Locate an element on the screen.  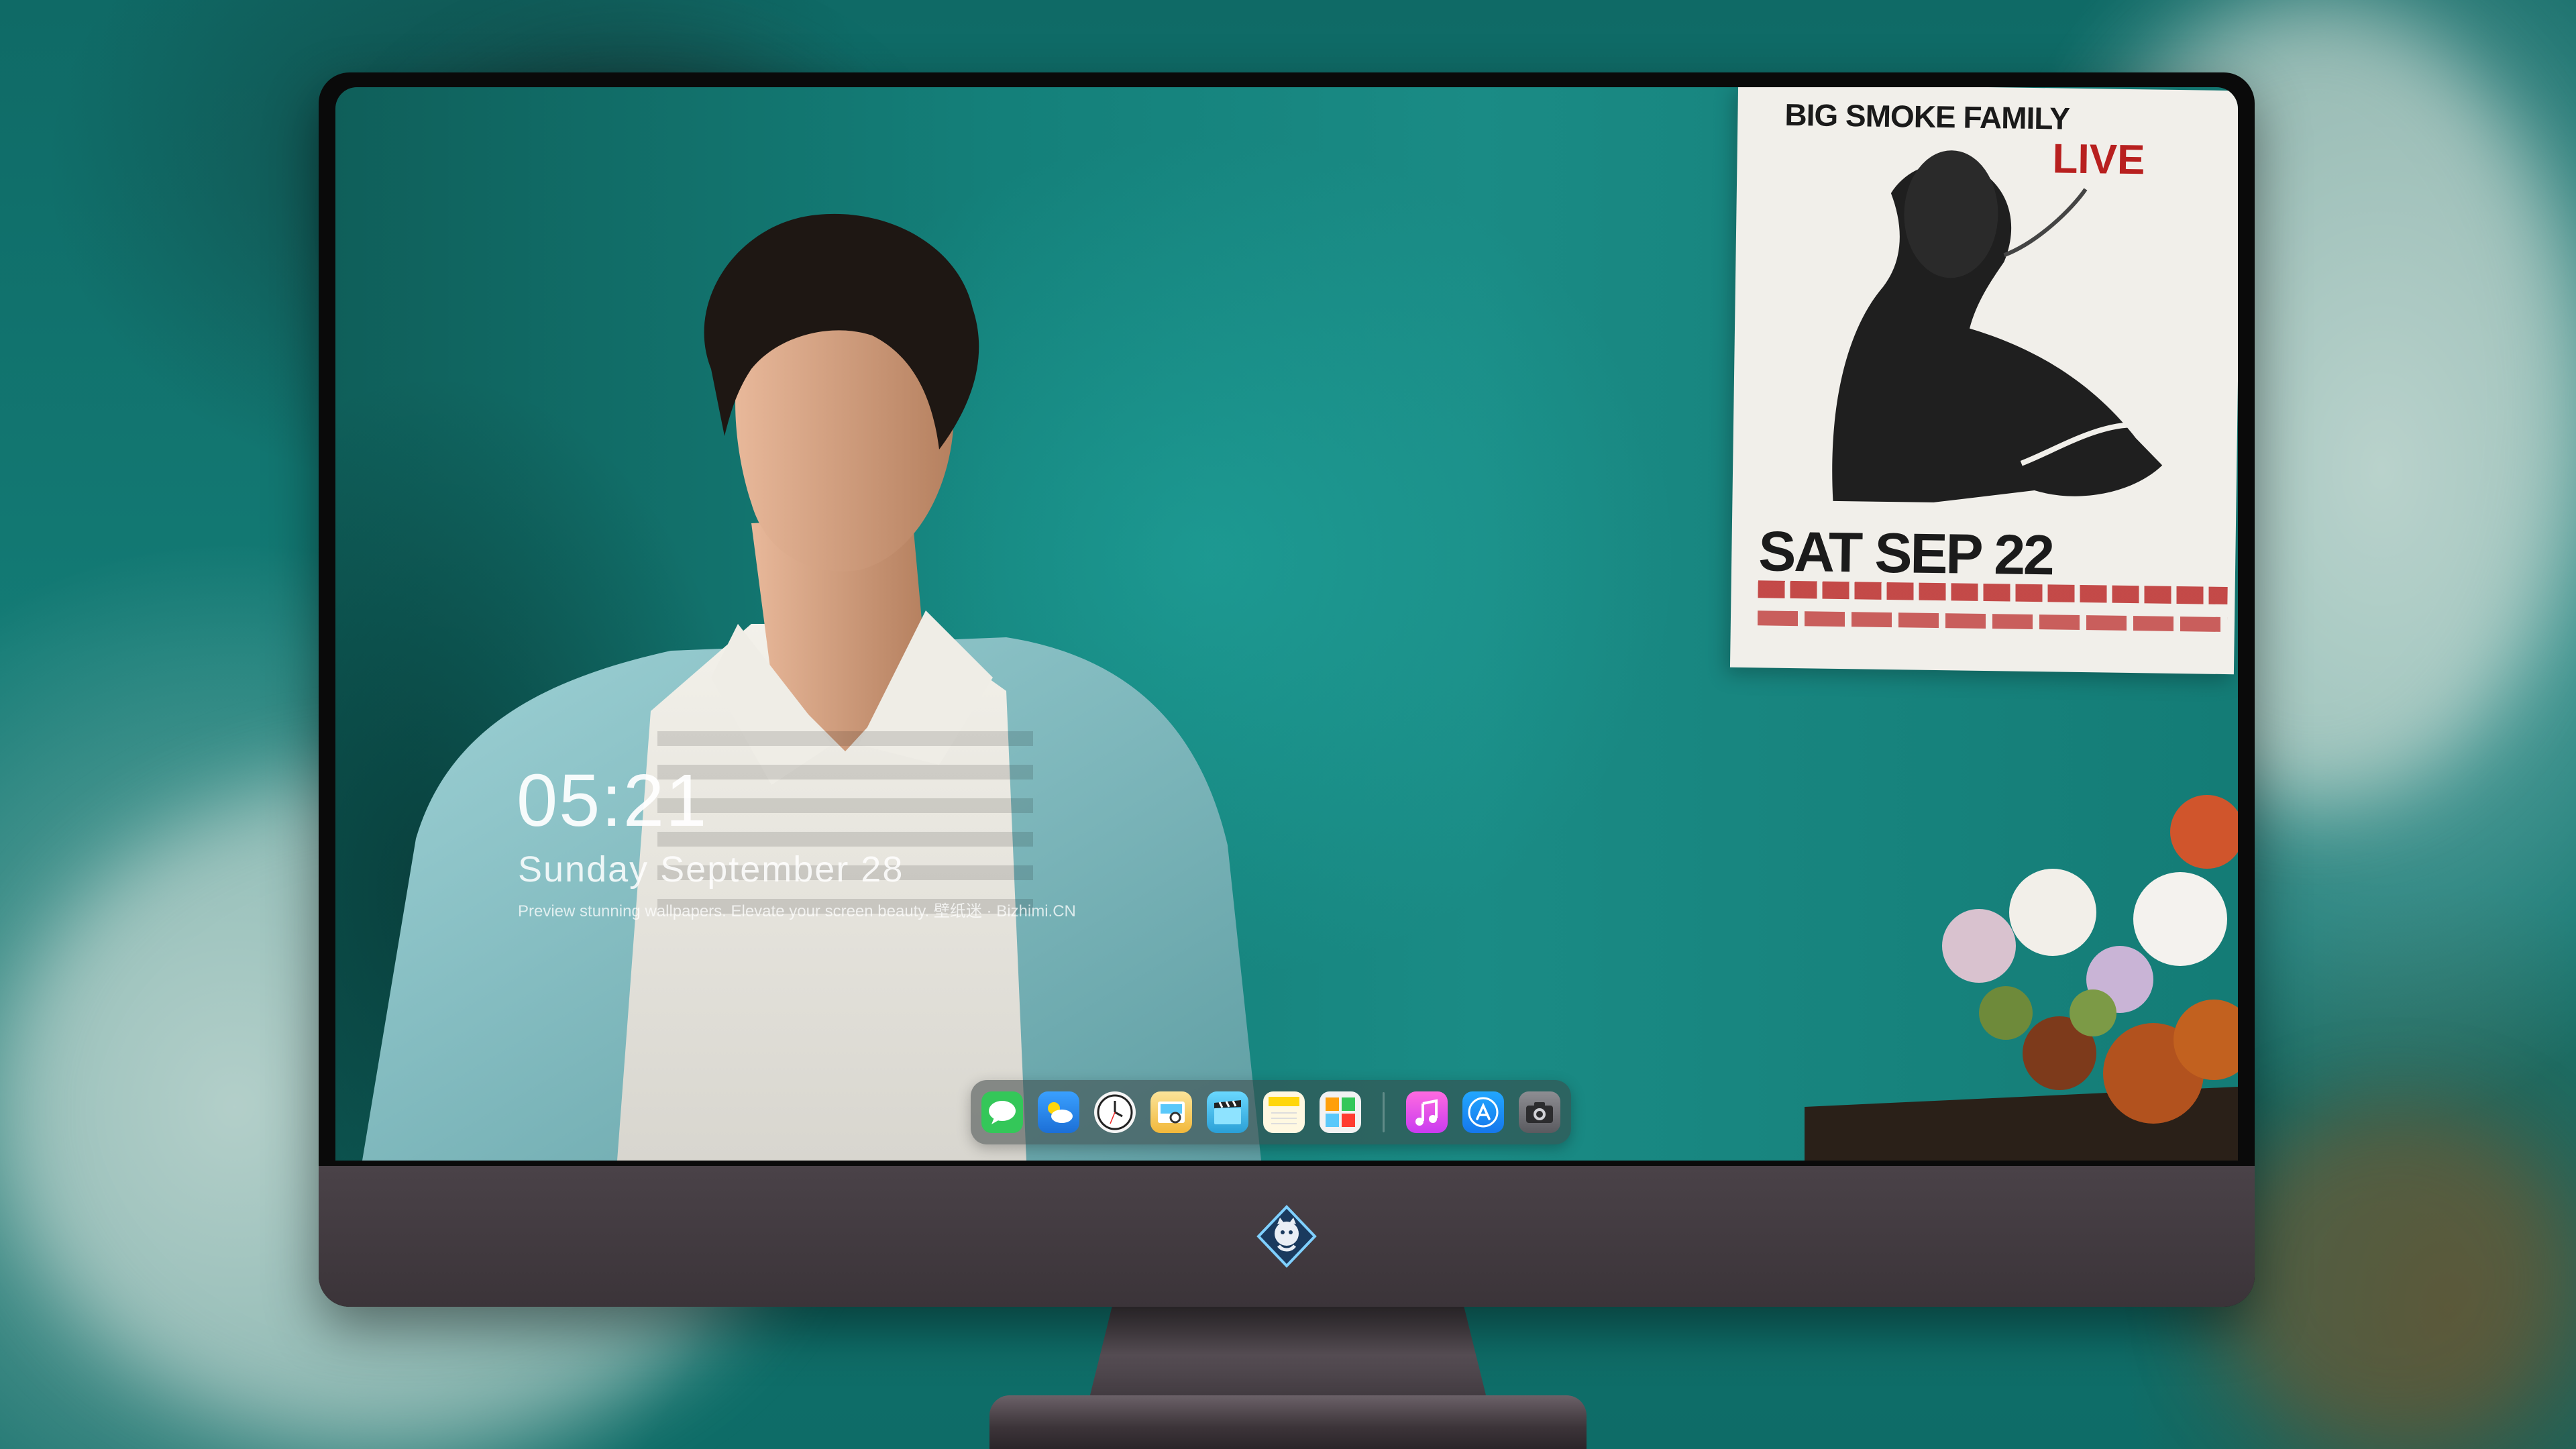
weather-icon is located at coordinates (1060, 1112).